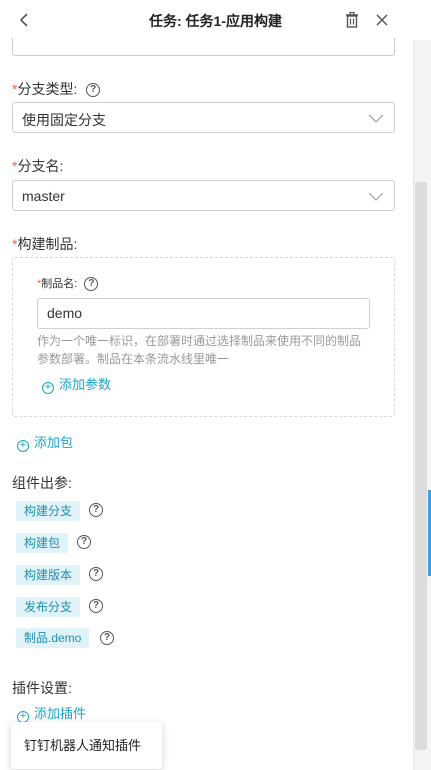  I want to click on artifact-label: *构建制品:, so click(45, 244).